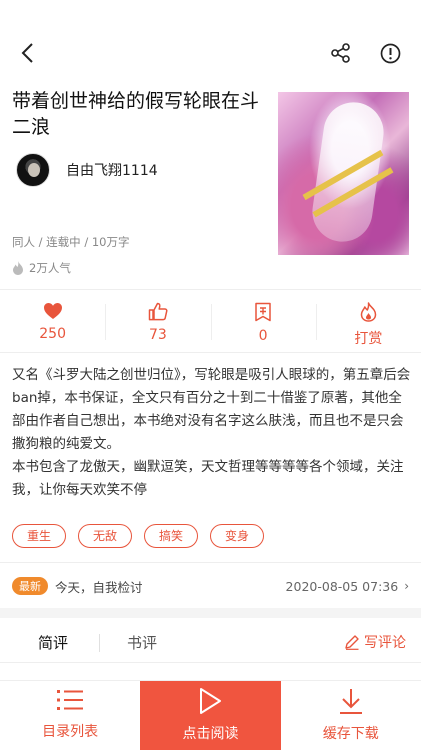 Image resolution: width=421 pixels, height=750 pixels. What do you see at coordinates (39, 536) in the screenshot?
I see `tag-item: 重生` at bounding box center [39, 536].